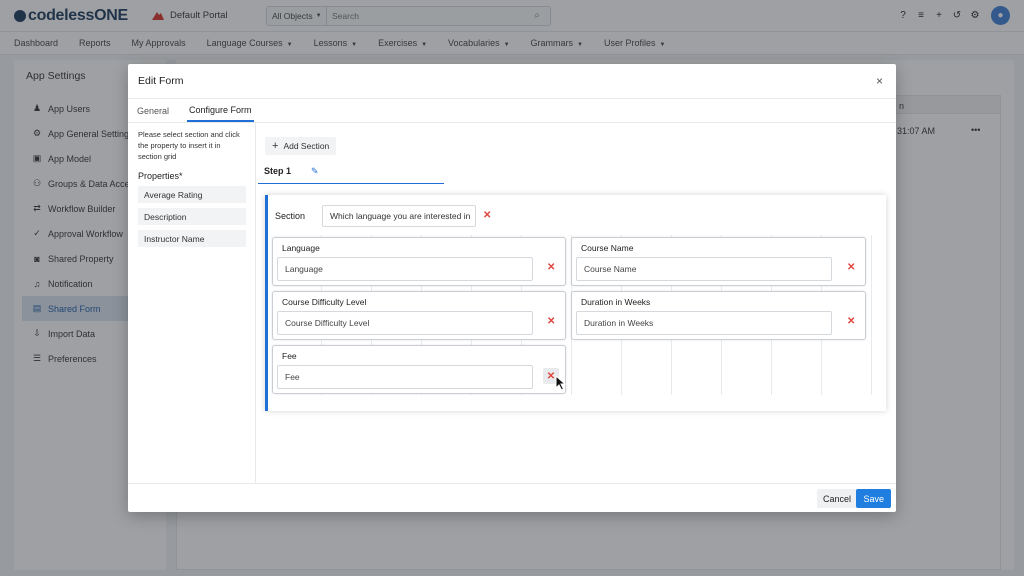  What do you see at coordinates (512, 81) in the screenshot?
I see `modal-header: Edit Form` at bounding box center [512, 81].